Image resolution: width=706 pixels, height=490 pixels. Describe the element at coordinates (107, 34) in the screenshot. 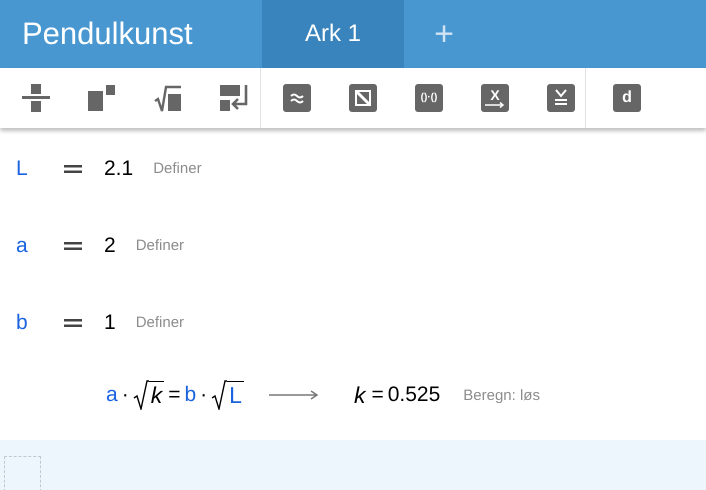

I see `app-title: Pendulkunst` at that location.